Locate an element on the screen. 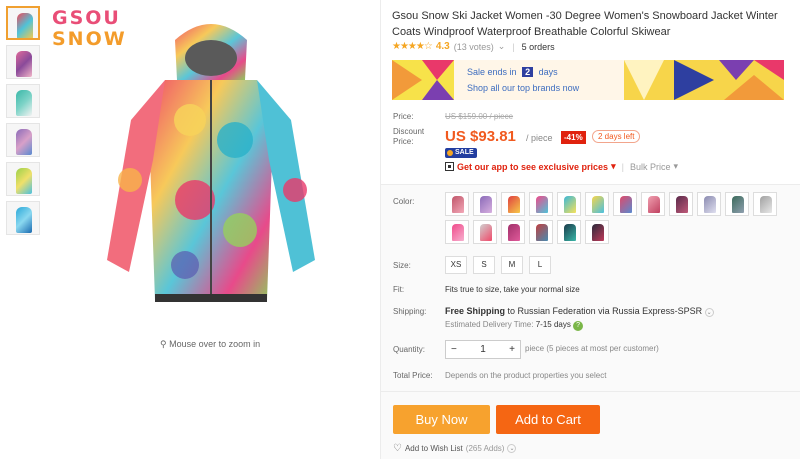 Image resolution: width=800 pixels, height=459 pixels. original-price: US $159.00 / piece is located at coordinates (479, 116).